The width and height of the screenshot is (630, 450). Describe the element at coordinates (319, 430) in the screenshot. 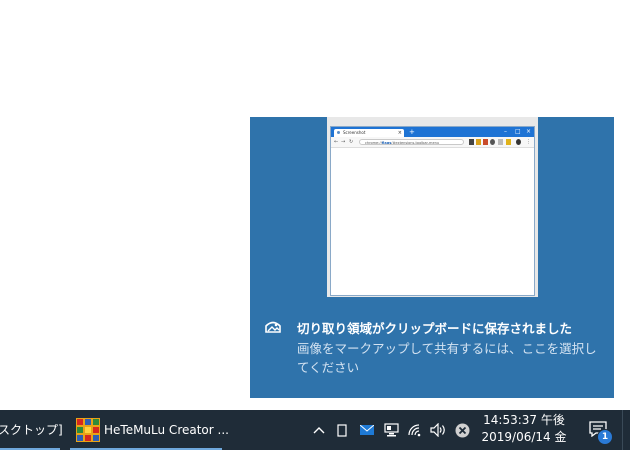

I see `show-hidden-icons-chevron-up-icon` at that location.